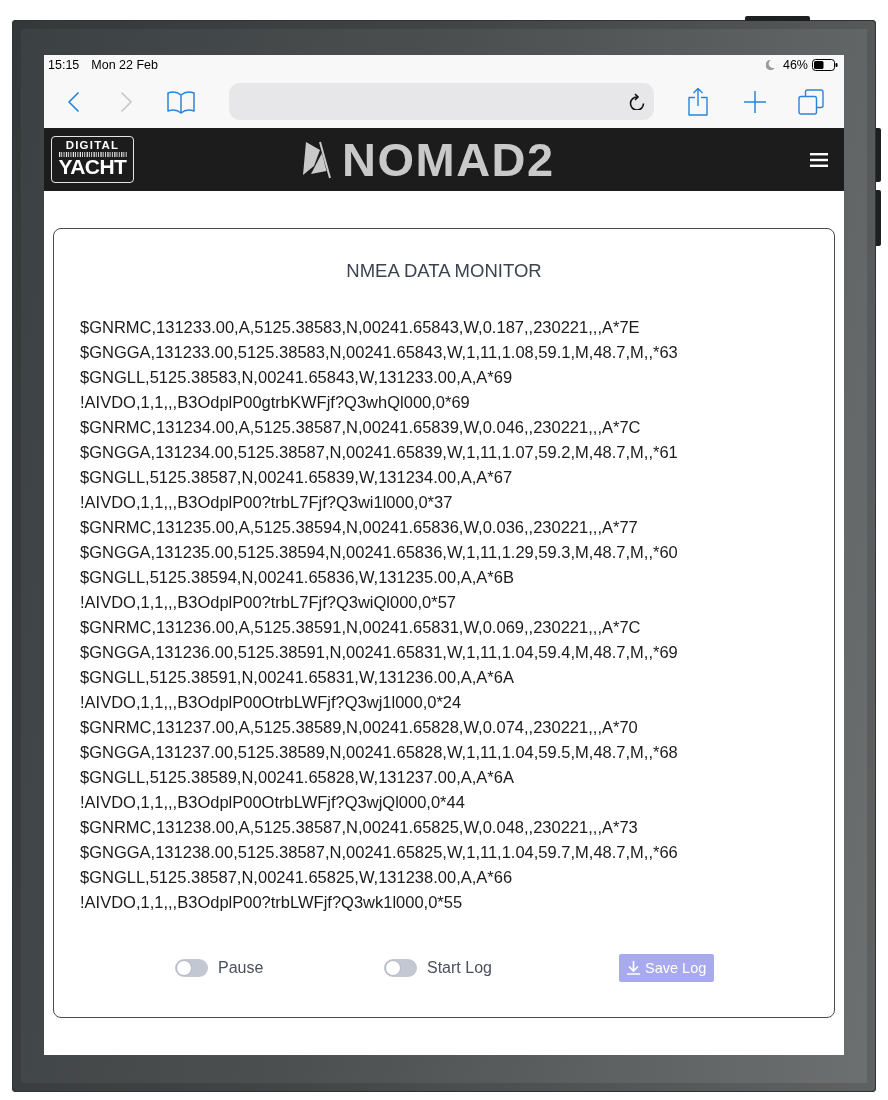 This screenshot has width=888, height=1100. I want to click on nmea-sentence: !AIVDO,1,1,,,B3OdplP00?trbLWFjf?Q3wk1l000,0*55, so click(272, 902).